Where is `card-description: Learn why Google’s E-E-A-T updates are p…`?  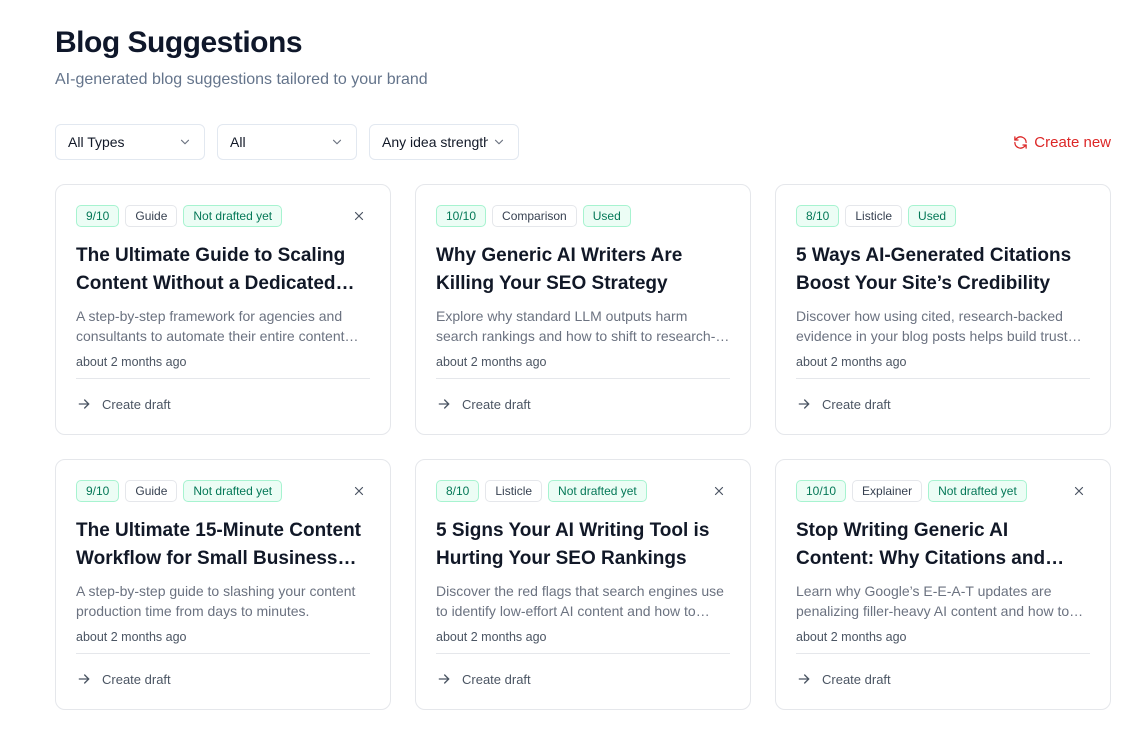 card-description: Learn why Google’s E-E-A-T updates are p… is located at coordinates (933, 601).